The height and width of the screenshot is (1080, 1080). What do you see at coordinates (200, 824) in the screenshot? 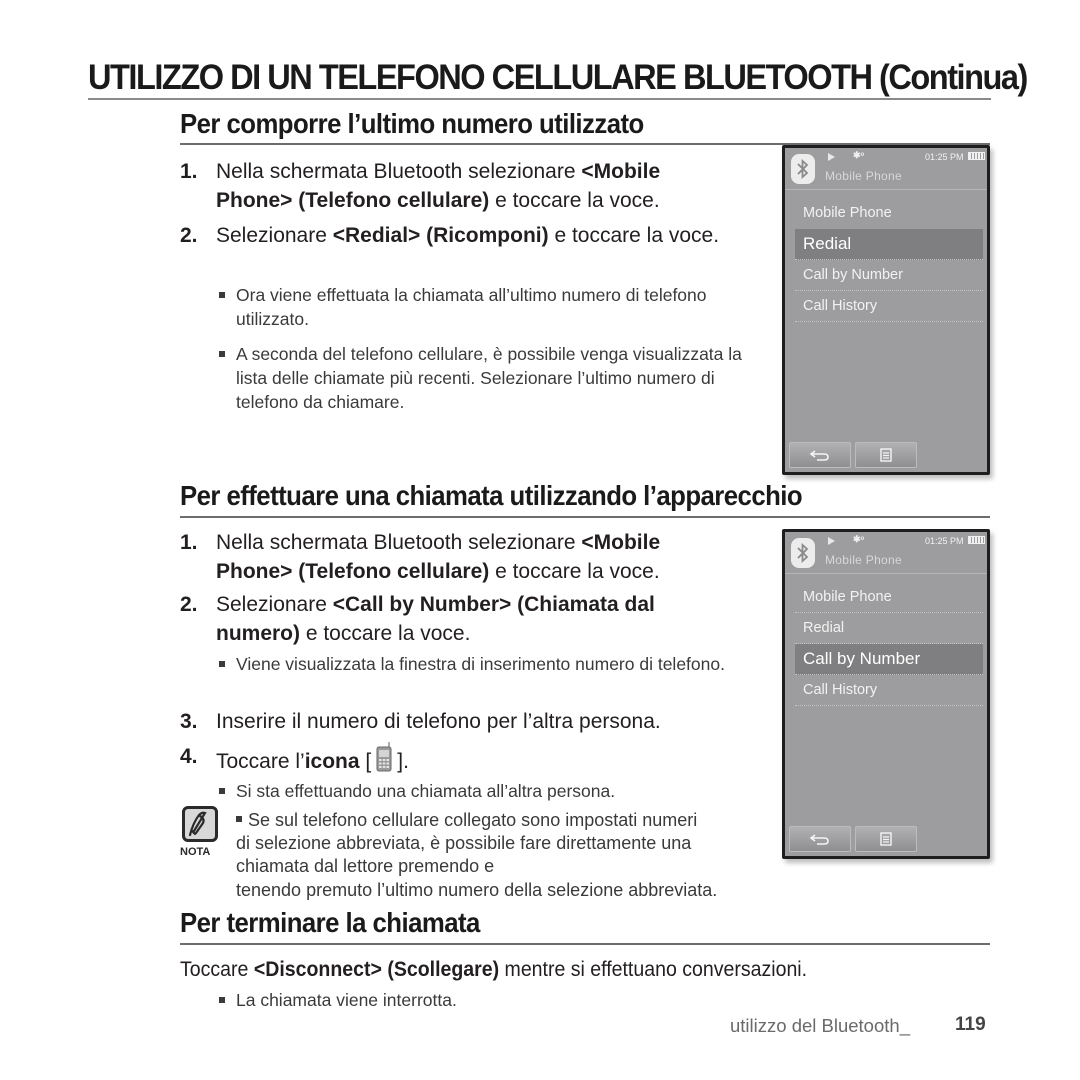
I see `note-icon` at bounding box center [200, 824].